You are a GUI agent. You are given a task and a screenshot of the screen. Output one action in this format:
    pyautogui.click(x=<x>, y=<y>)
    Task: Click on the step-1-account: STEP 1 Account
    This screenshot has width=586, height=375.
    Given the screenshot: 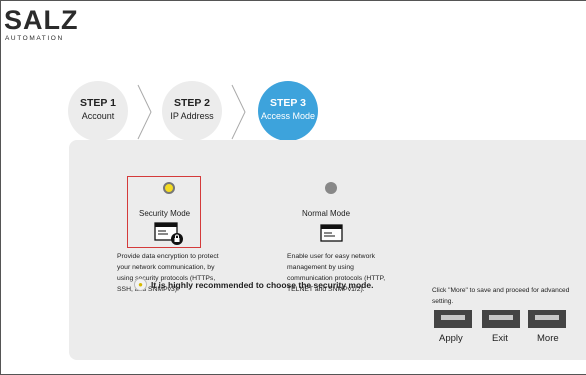 What is the action you would take?
    pyautogui.click(x=98, y=111)
    